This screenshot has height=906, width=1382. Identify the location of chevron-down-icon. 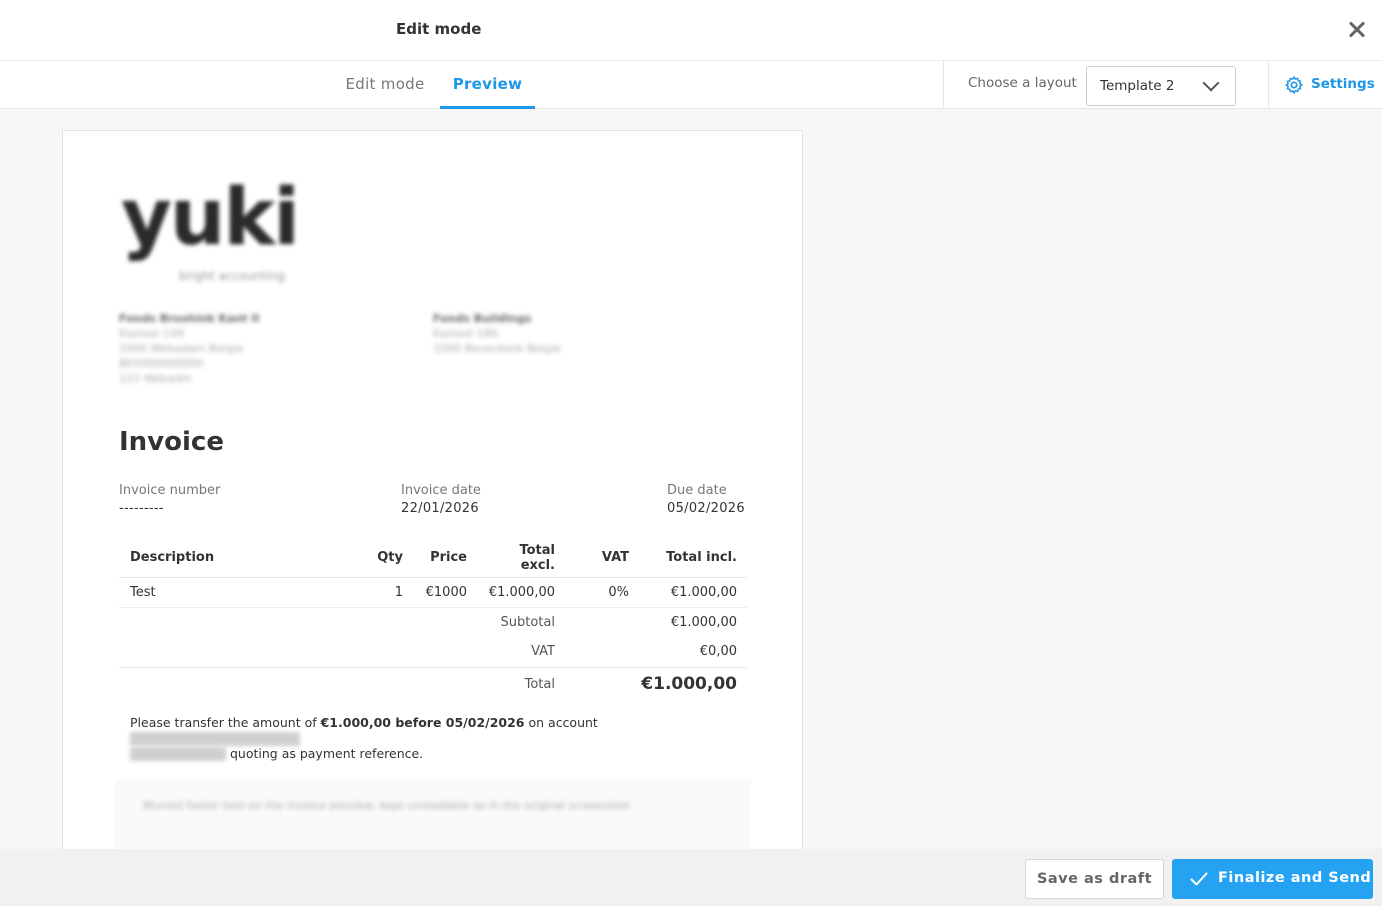
(1211, 83).